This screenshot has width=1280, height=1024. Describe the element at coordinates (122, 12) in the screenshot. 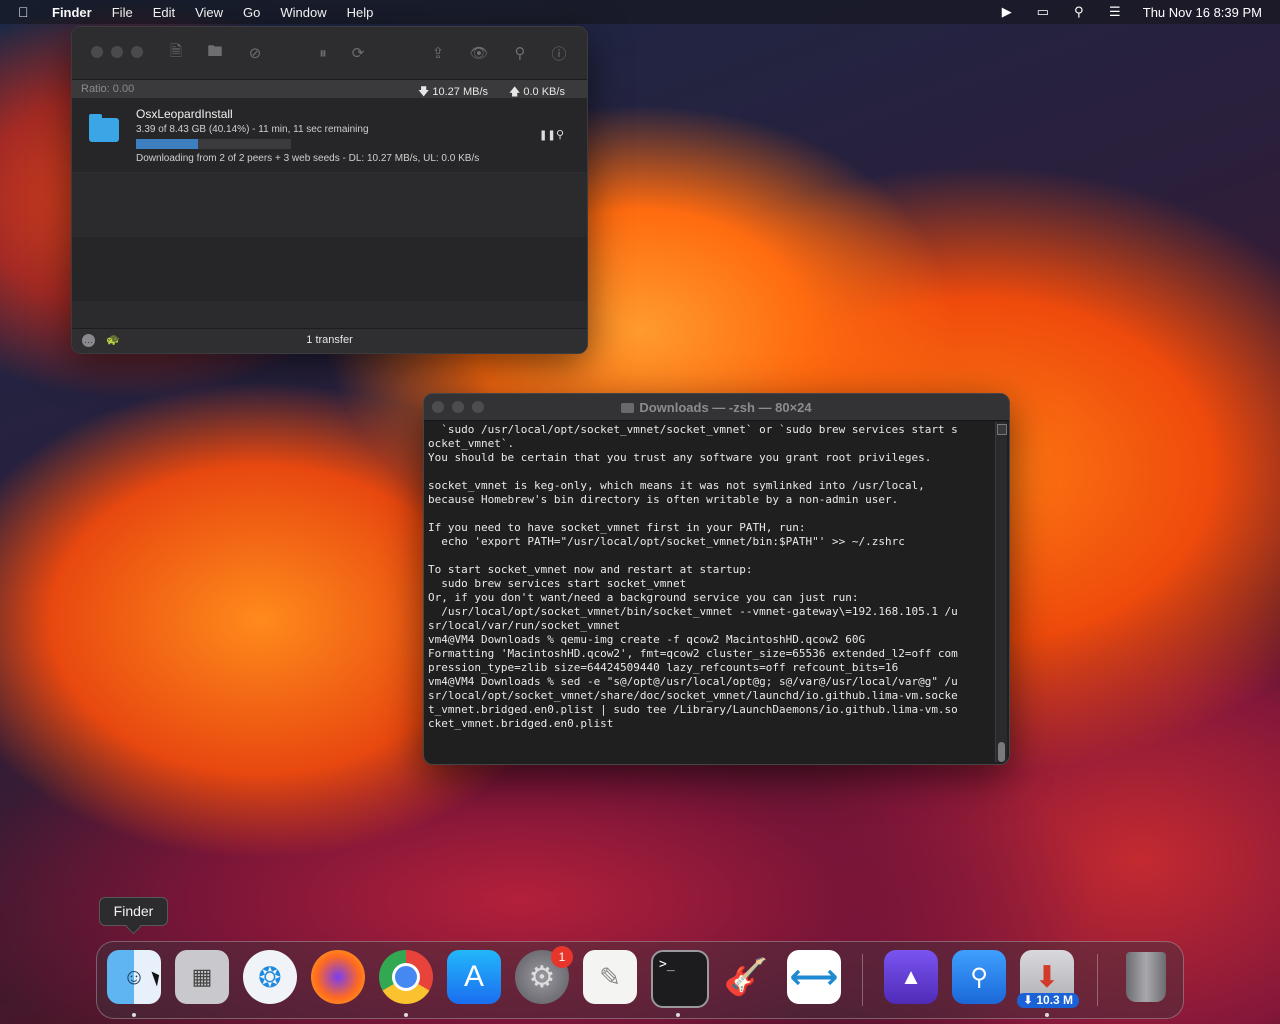

I see `menu-file: File` at that location.